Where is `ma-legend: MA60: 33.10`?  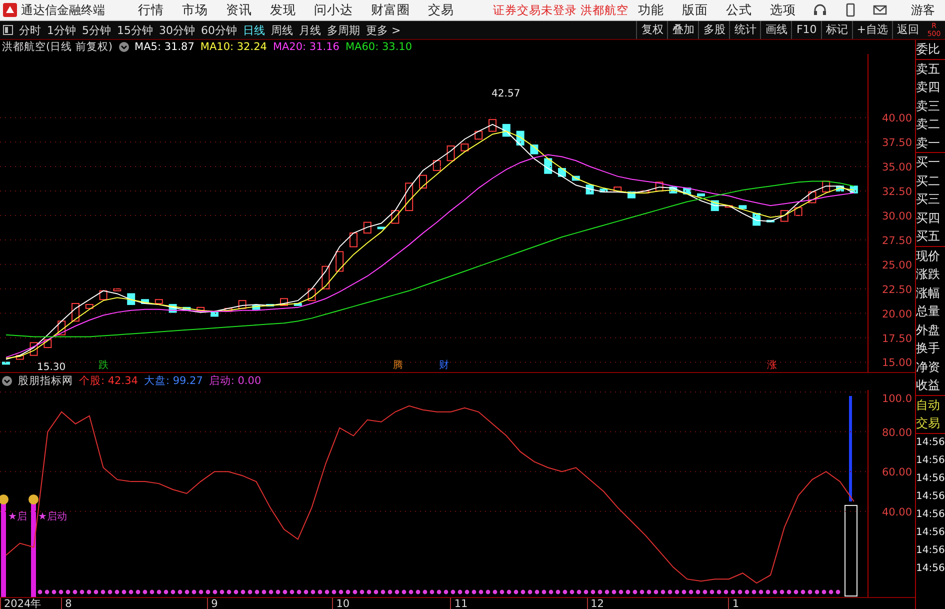
ma-legend: MA60: 33.10 is located at coordinates (378, 47).